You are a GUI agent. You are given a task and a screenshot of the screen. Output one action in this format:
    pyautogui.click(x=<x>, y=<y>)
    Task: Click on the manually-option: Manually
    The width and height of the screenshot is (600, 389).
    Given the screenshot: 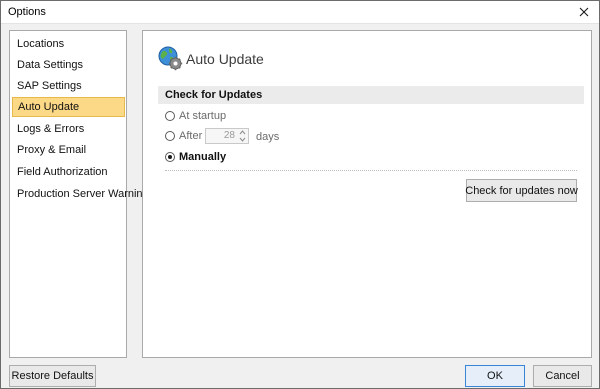 What is the action you would take?
    pyautogui.click(x=195, y=157)
    